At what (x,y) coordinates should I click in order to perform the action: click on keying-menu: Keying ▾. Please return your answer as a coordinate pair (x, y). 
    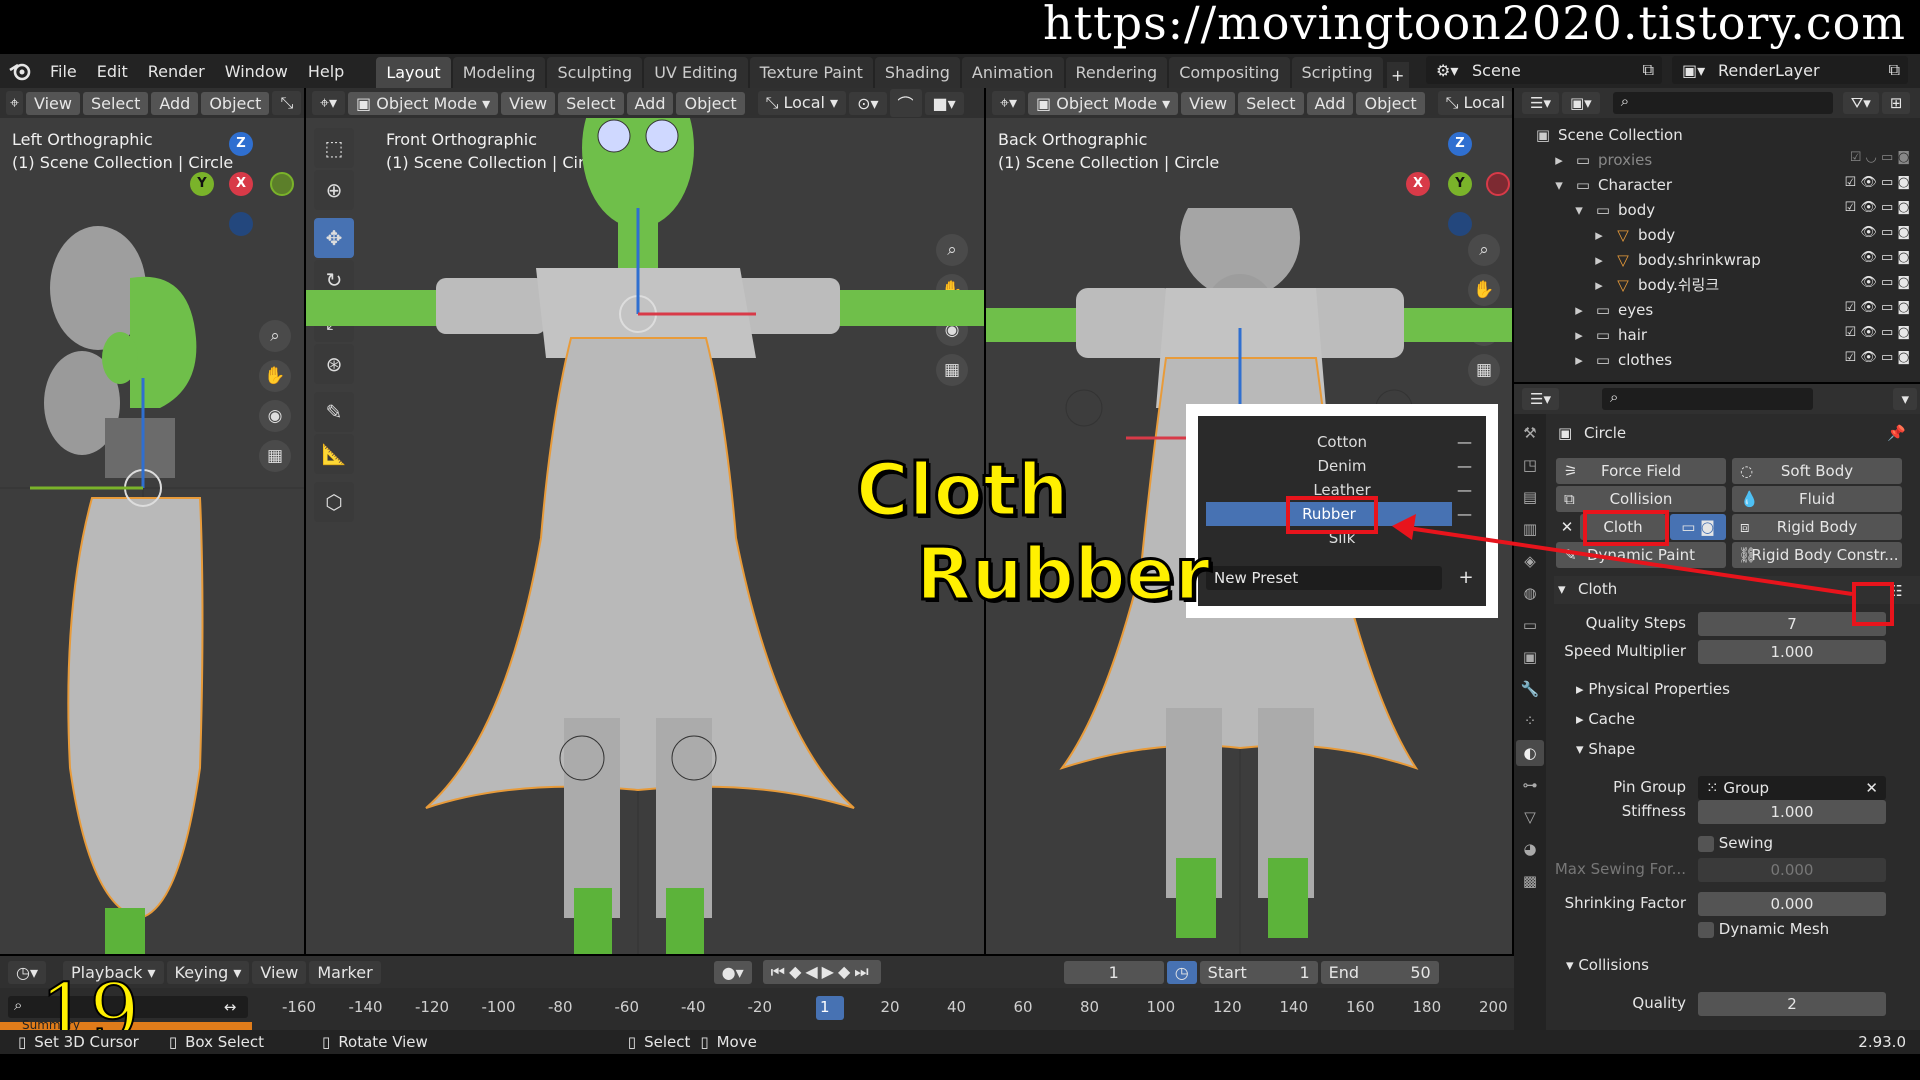
    Looking at the image, I should click on (208, 972).